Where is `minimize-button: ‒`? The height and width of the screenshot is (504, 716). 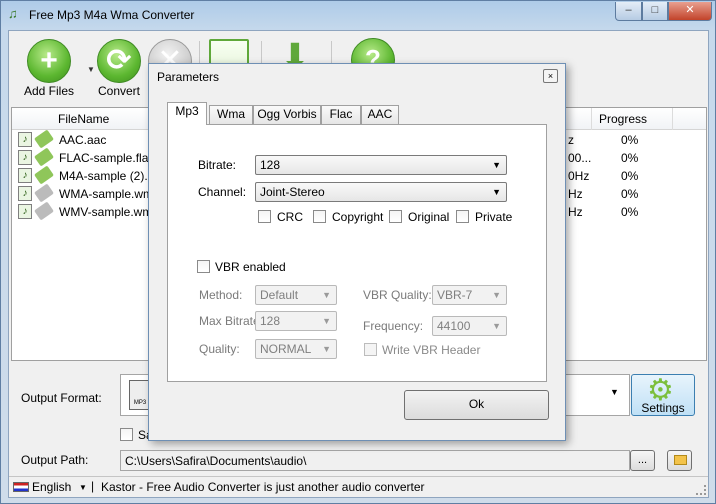
minimize-button: ‒ is located at coordinates (628, 11).